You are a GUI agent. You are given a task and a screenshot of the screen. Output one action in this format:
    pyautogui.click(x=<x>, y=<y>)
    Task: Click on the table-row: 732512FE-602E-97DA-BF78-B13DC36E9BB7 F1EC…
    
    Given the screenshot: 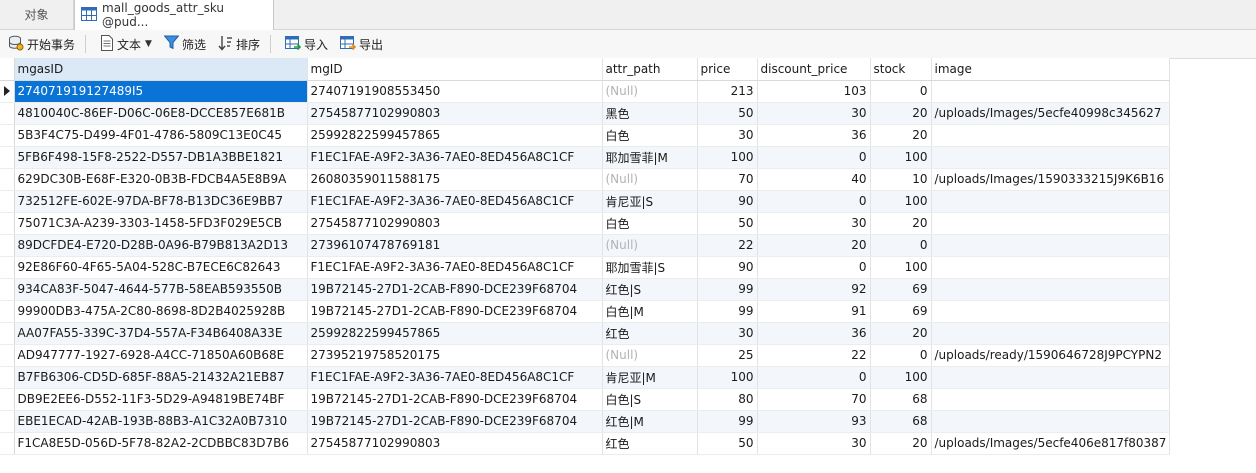 What is the action you would take?
    pyautogui.click(x=585, y=201)
    